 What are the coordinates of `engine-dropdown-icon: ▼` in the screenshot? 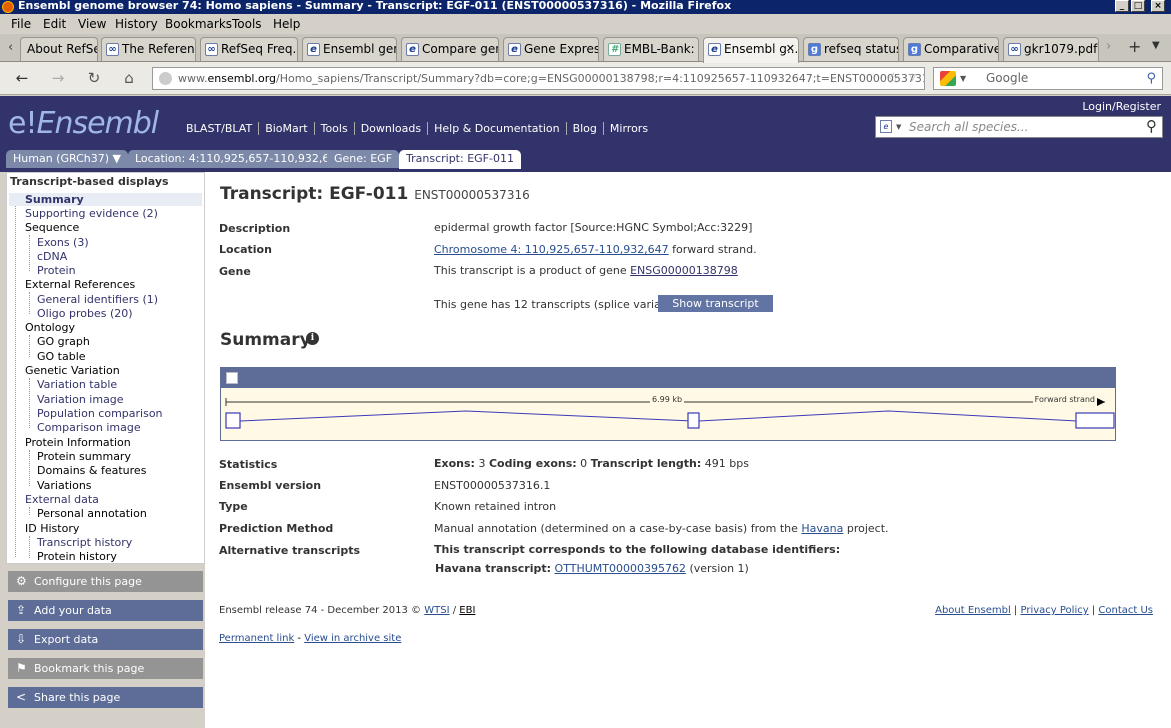 It's located at (963, 78).